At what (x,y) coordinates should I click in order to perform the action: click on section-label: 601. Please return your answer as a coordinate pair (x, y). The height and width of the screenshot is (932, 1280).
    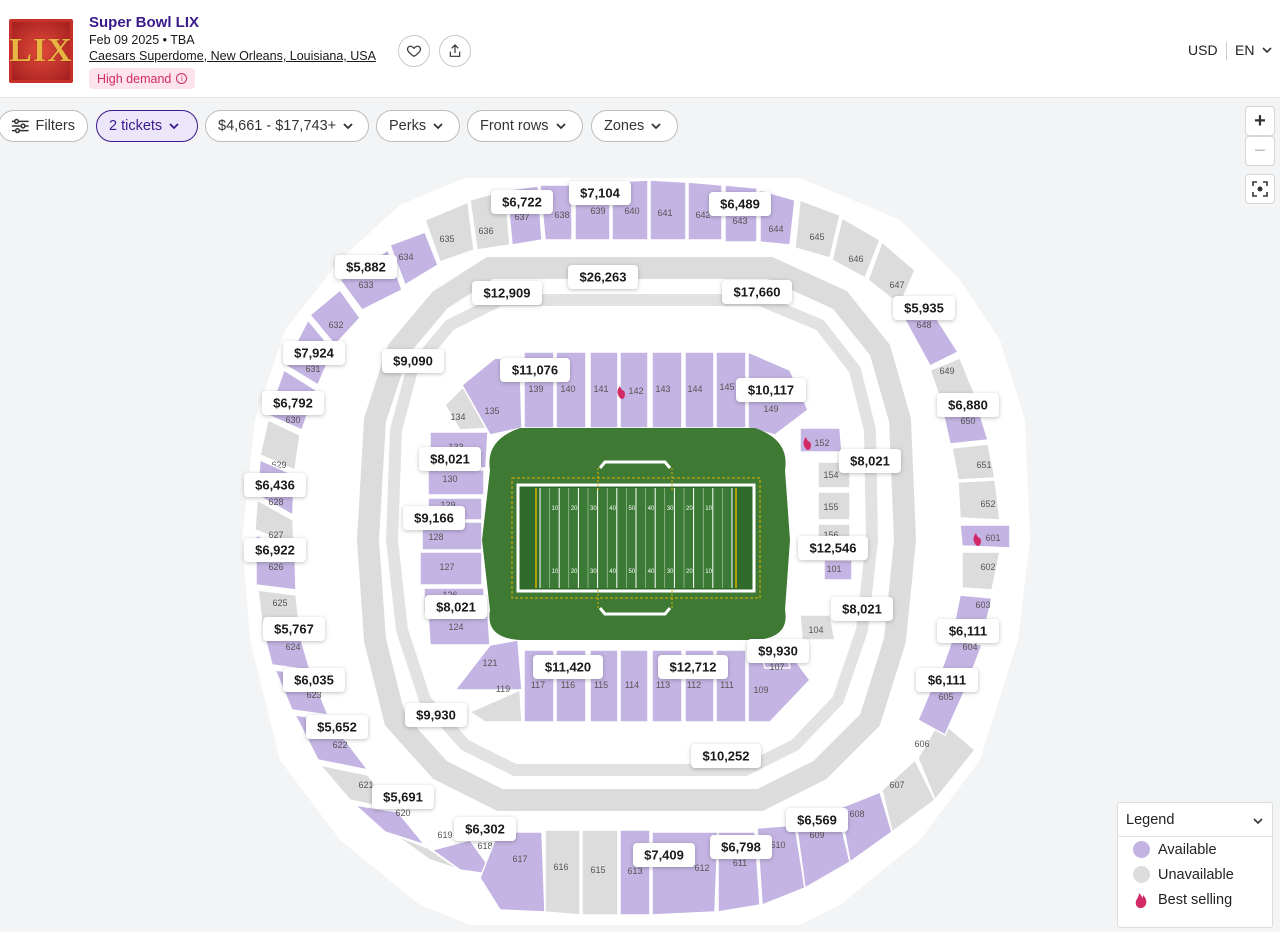
    Looking at the image, I should click on (992, 538).